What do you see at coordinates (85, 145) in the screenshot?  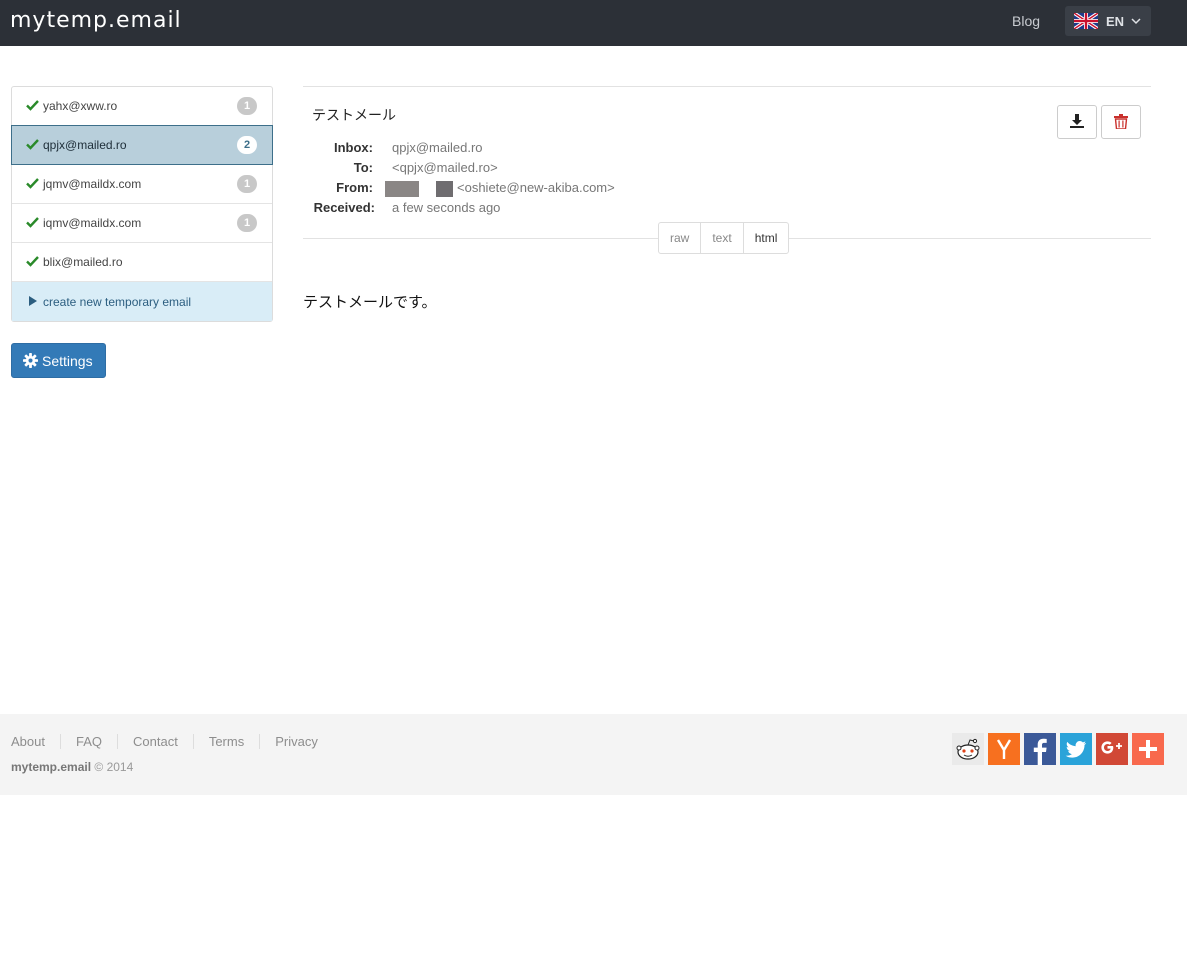 I see `inbox-address: qpjx@mailed.ro` at bounding box center [85, 145].